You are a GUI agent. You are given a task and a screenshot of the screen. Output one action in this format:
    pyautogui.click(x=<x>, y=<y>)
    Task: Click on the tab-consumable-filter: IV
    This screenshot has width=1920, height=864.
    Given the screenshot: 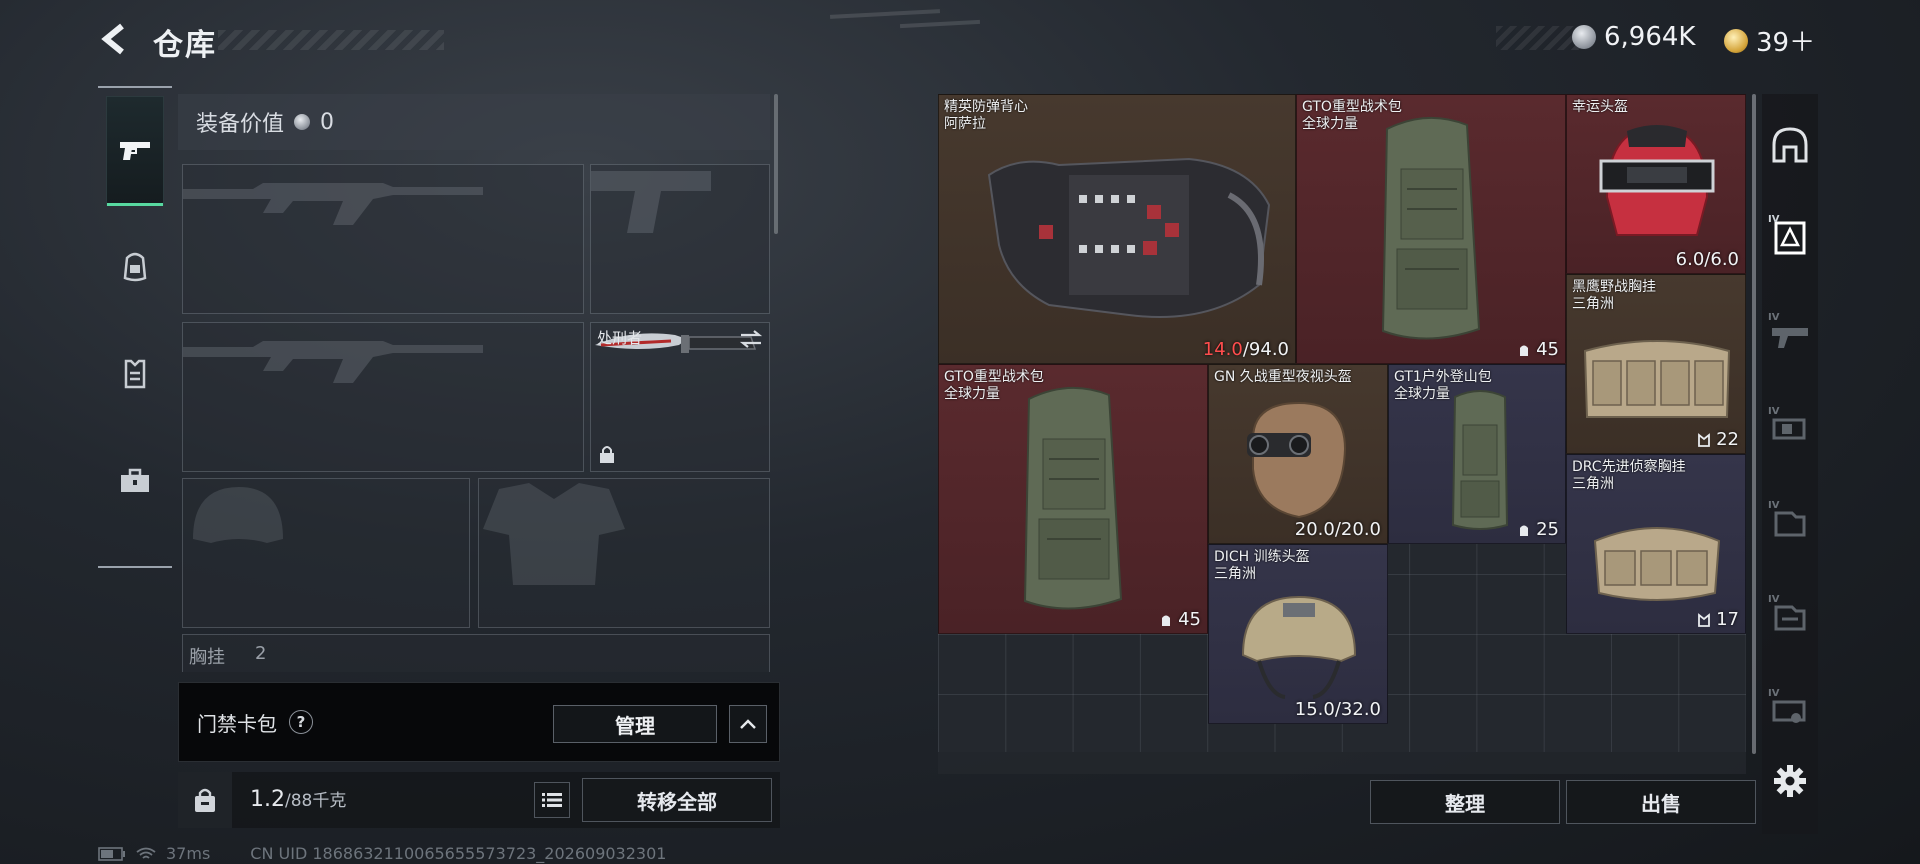 What is the action you would take?
    pyautogui.click(x=1790, y=617)
    